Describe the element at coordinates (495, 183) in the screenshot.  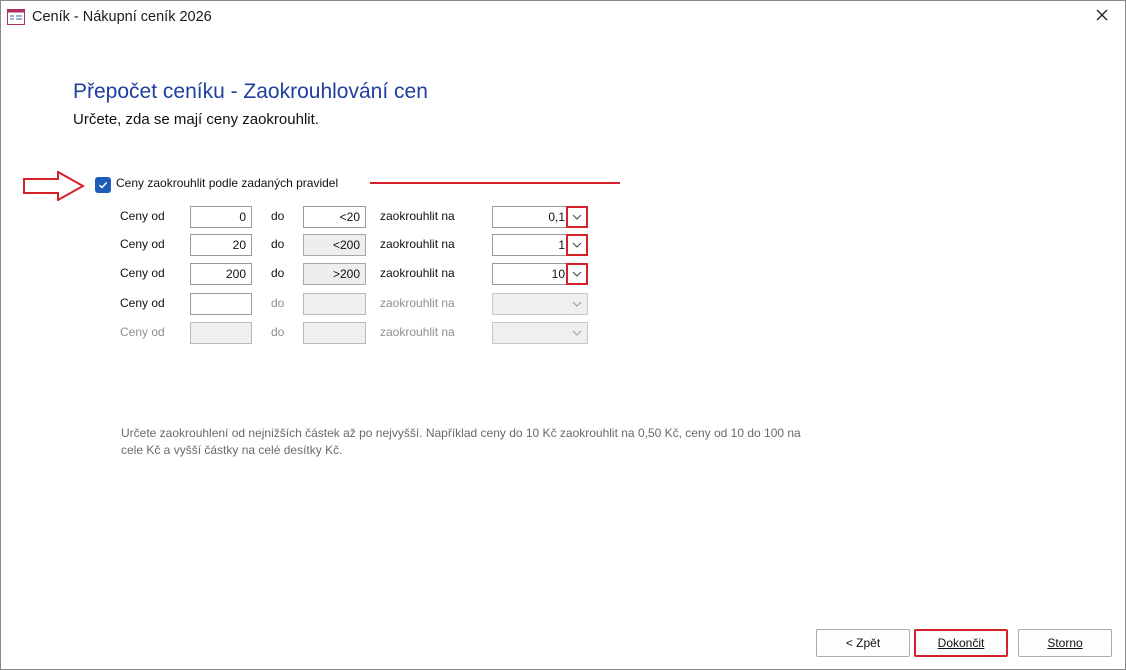
I see `annotation-underline` at that location.